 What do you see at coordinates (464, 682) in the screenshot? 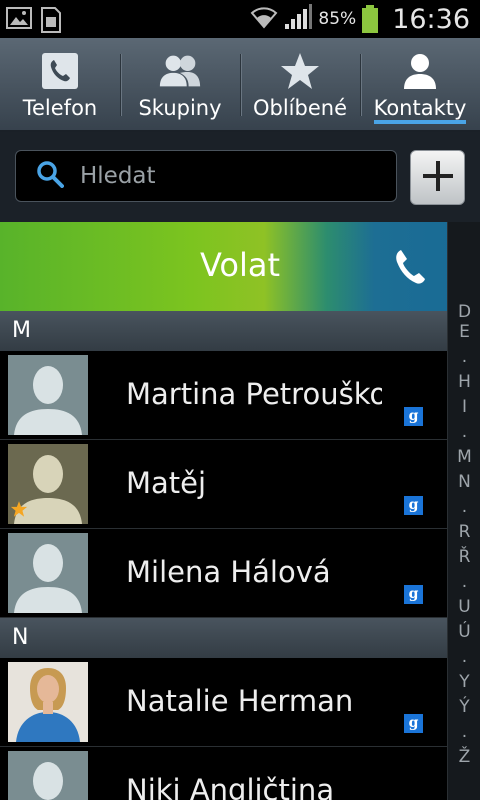
I see `index-letter: Y` at bounding box center [464, 682].